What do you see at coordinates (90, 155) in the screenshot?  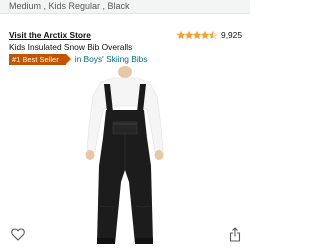 I see `left-hand` at bounding box center [90, 155].